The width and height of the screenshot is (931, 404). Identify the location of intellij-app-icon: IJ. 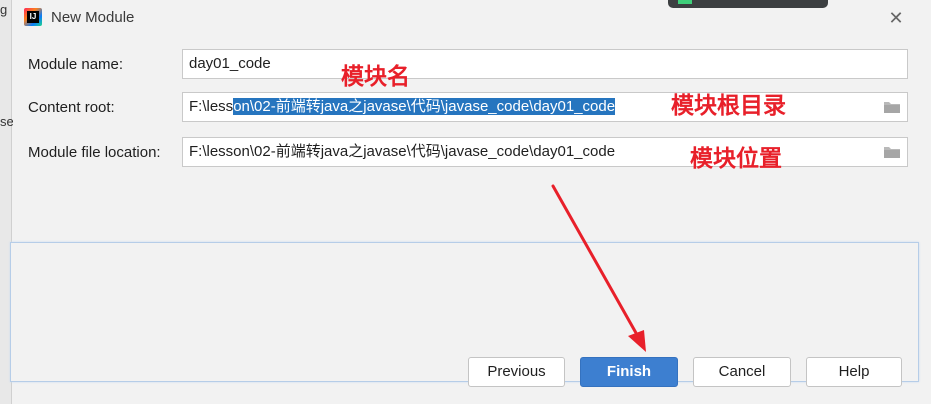
(33, 17).